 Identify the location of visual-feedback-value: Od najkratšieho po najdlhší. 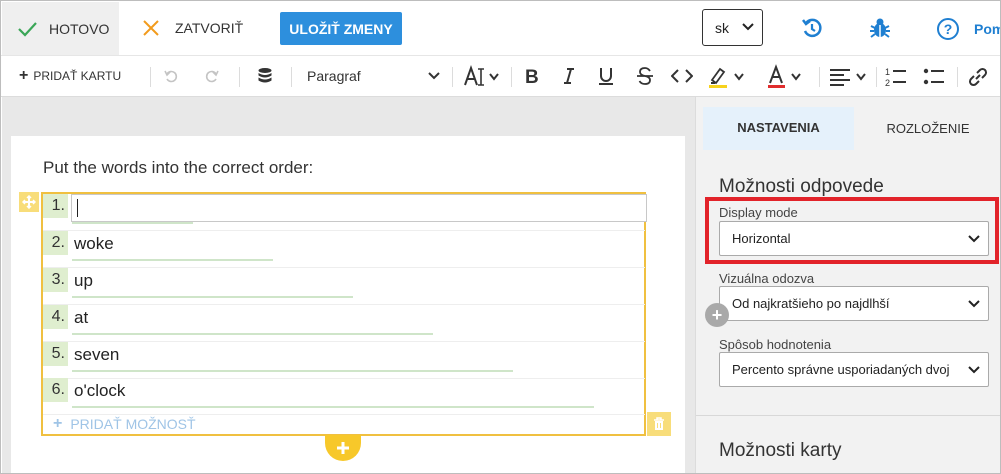
(811, 303).